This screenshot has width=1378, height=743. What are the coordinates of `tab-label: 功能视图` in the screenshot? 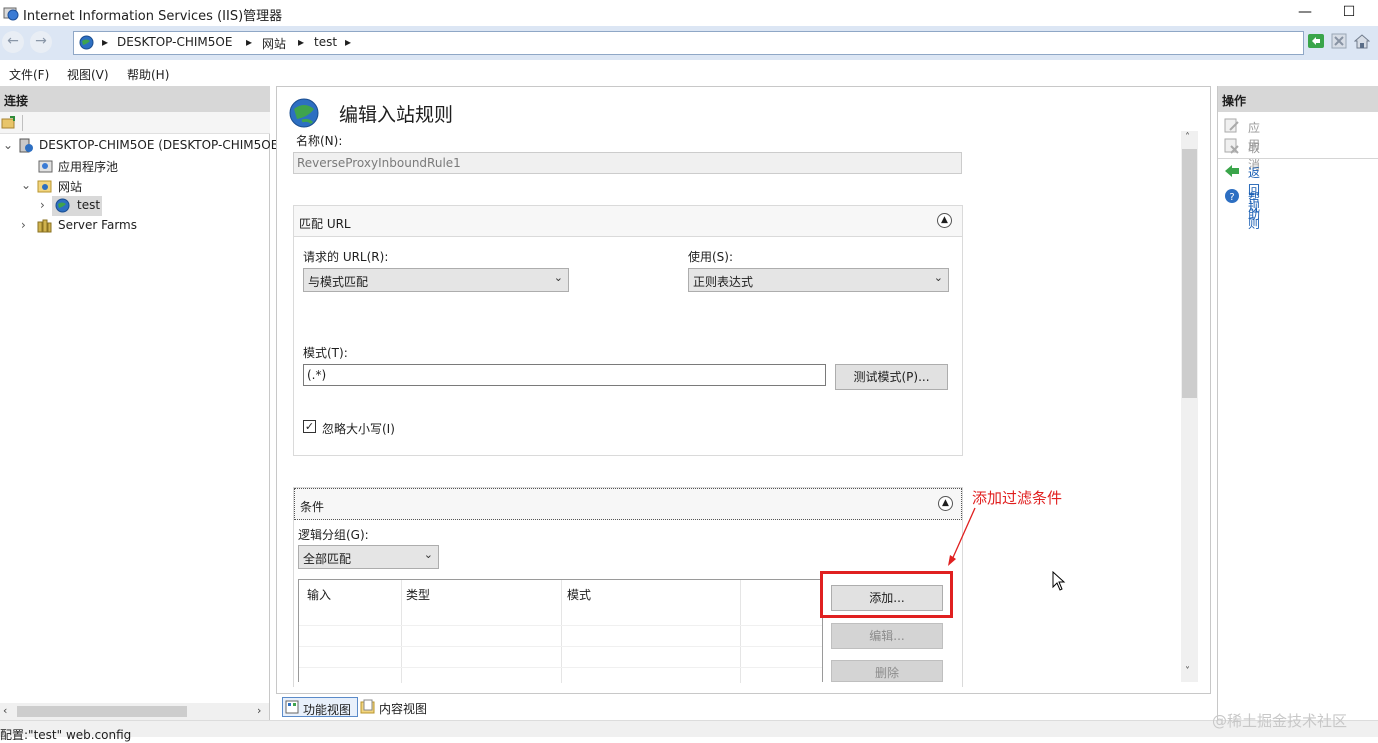 It's located at (327, 710).